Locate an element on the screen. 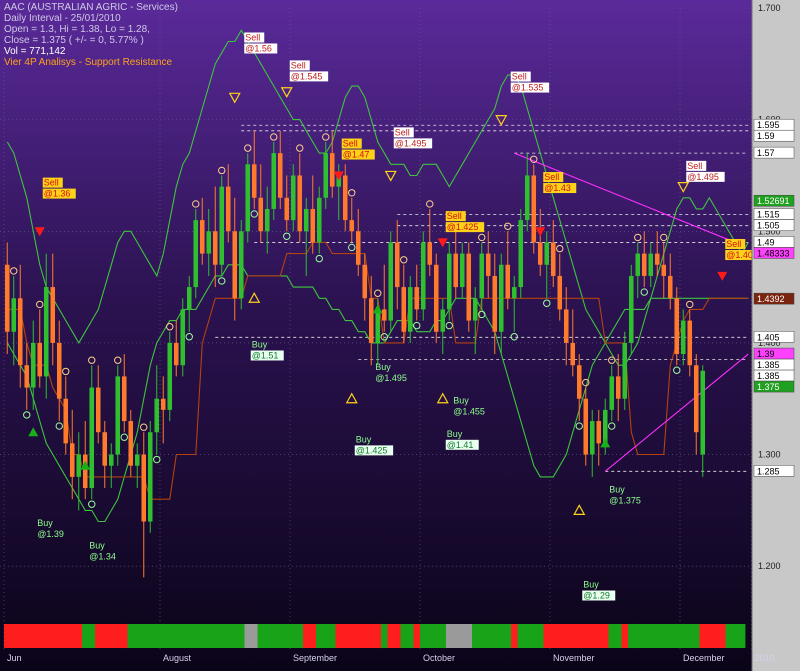  price-tag: 1.59 is located at coordinates (774, 135).